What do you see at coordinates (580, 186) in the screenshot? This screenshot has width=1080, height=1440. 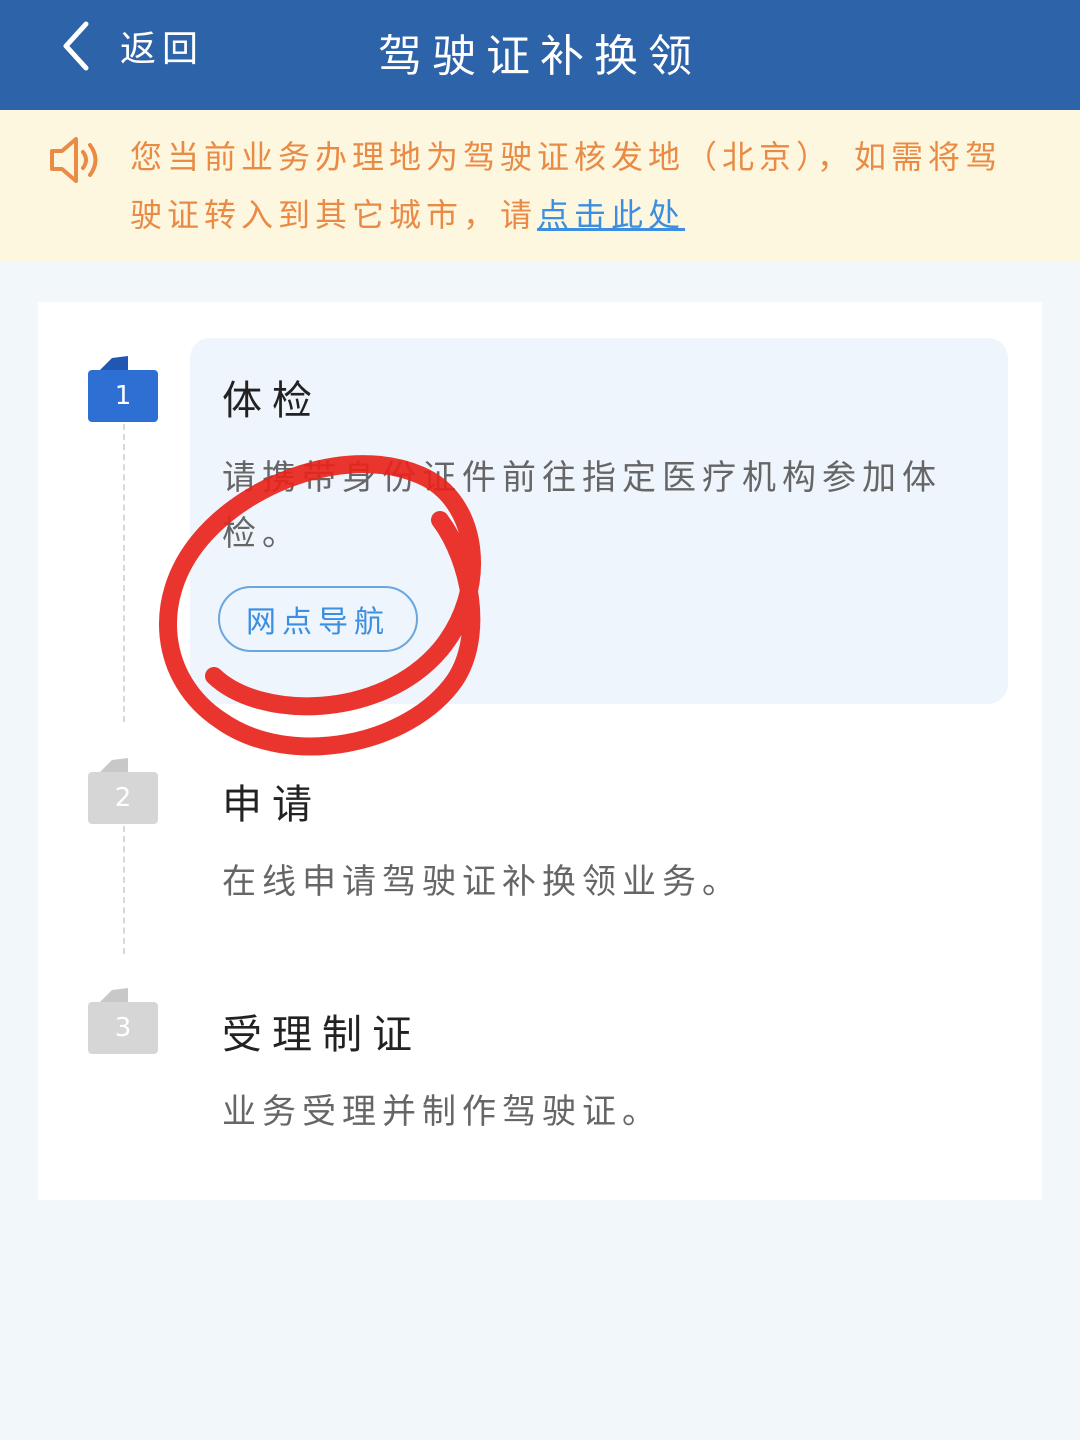 I see `notice-text: 您当前业务办理地为驾驶证核发地（北京），如需将驾驶证转入到其它城市，请点击此处` at bounding box center [580, 186].